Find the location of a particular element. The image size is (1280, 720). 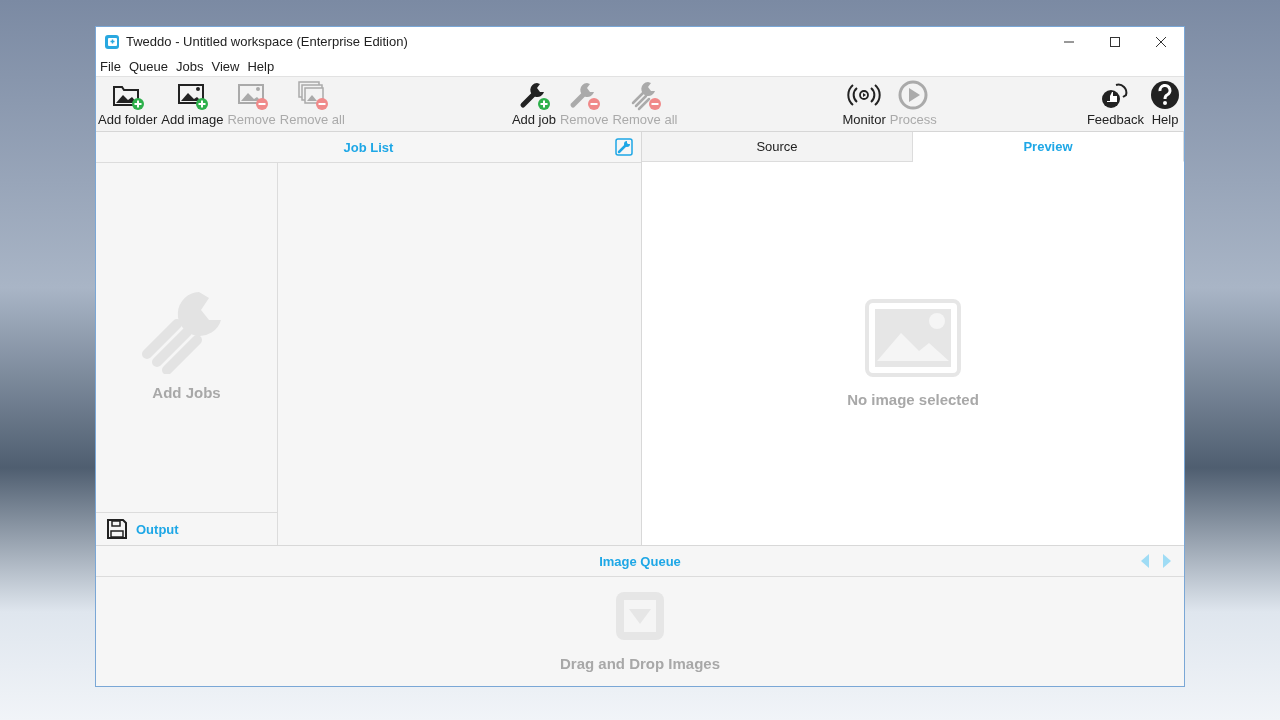

menu-item: Queue is located at coordinates (148, 66).